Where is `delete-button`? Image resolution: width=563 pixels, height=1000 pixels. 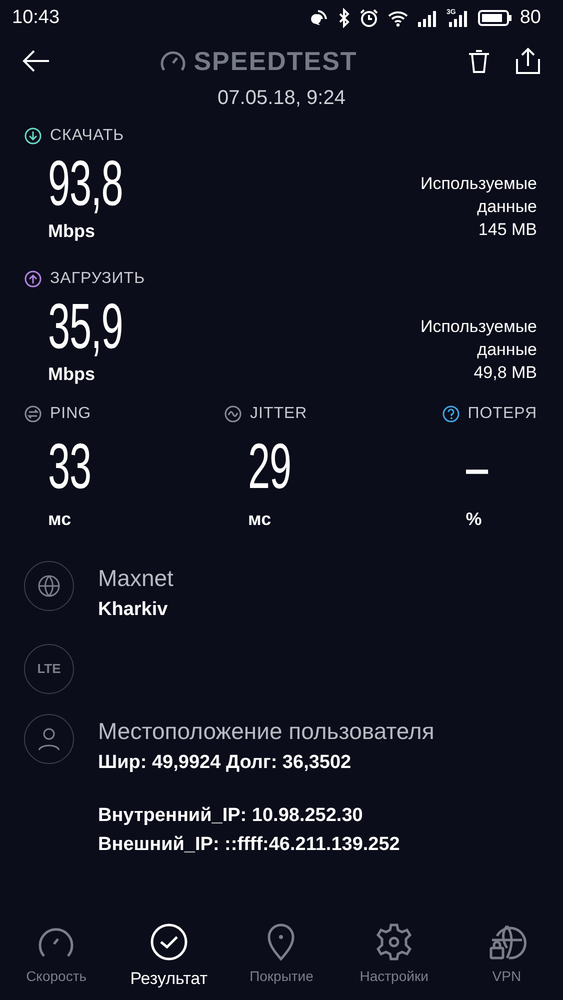 delete-button is located at coordinates (479, 61).